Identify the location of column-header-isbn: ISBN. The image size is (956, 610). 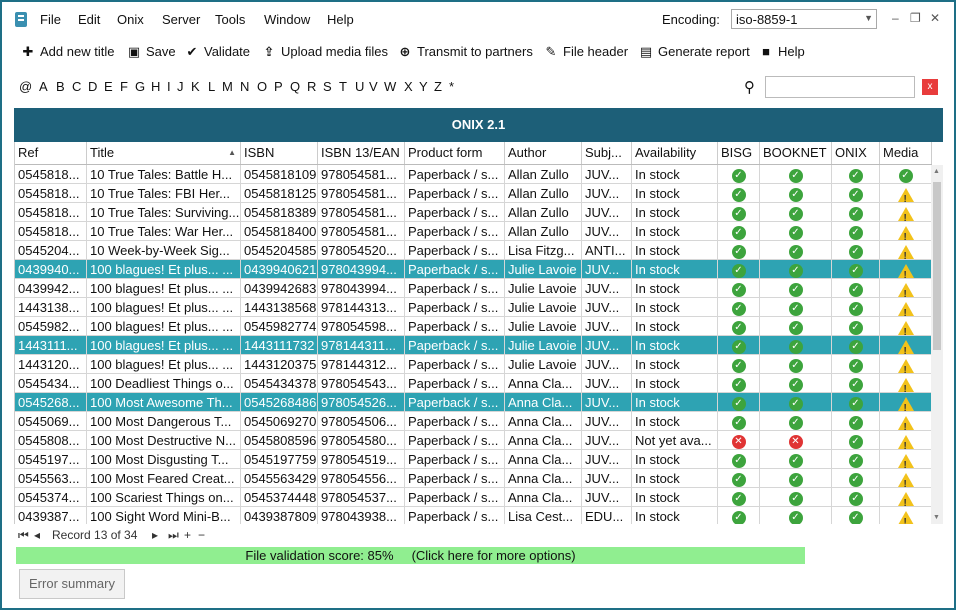
(279, 153).